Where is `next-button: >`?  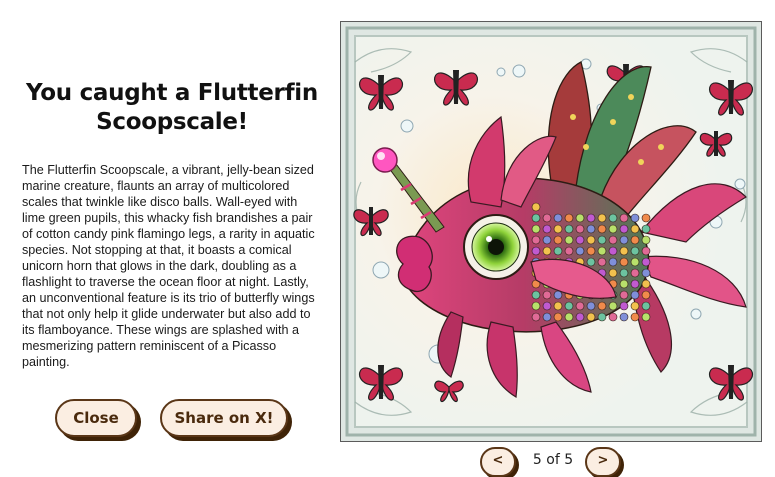
next-button: > is located at coordinates (603, 462).